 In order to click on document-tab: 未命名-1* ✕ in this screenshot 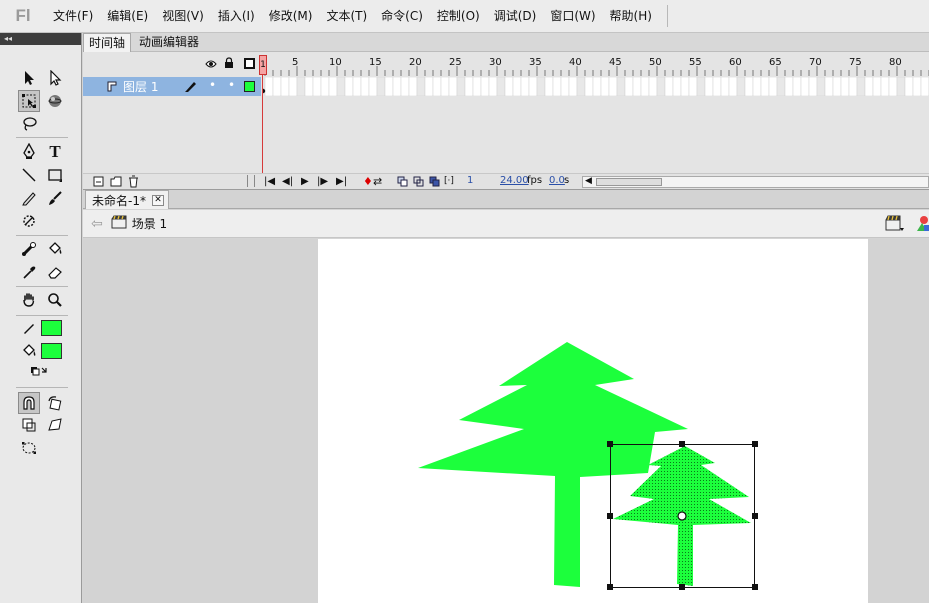, I will do `click(127, 199)`.